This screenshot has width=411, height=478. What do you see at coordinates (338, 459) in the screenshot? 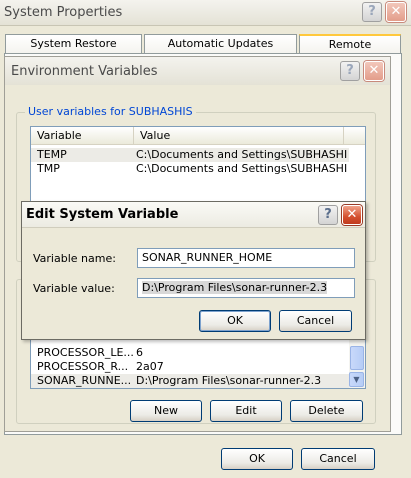
I see `system-properties-cancel-button: Cancel` at bounding box center [338, 459].